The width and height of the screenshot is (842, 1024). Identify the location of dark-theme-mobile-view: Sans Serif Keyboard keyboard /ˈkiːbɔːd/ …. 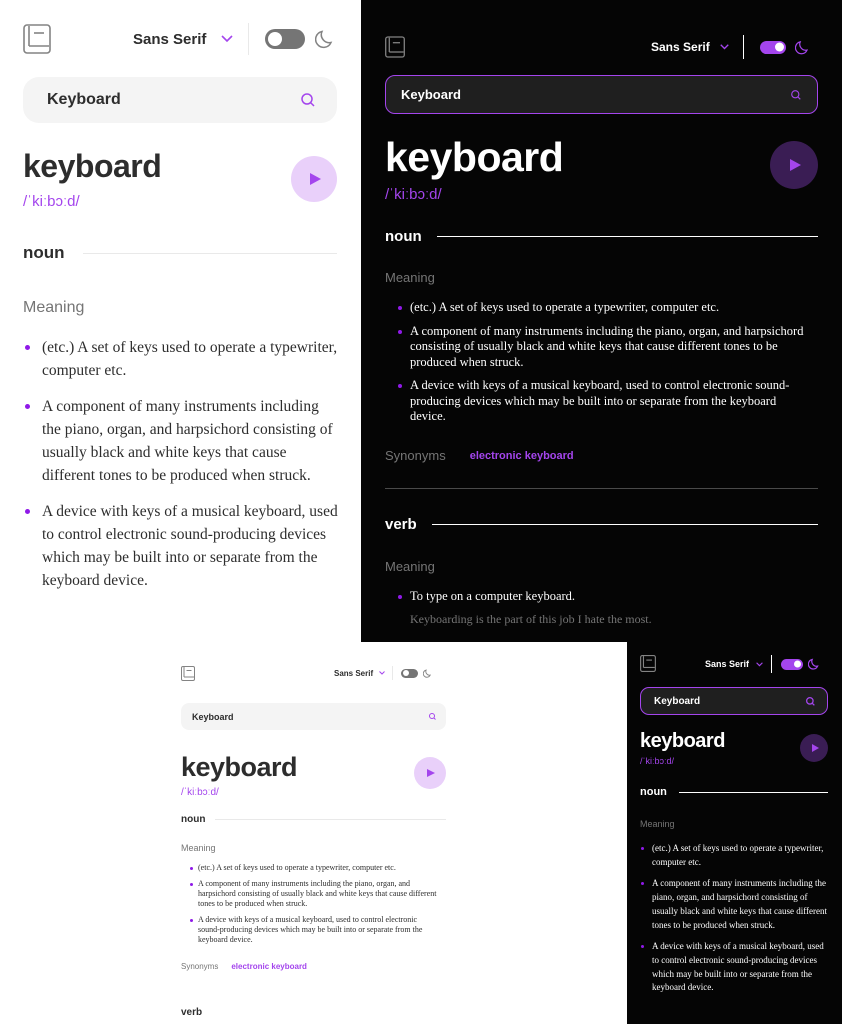
(734, 833).